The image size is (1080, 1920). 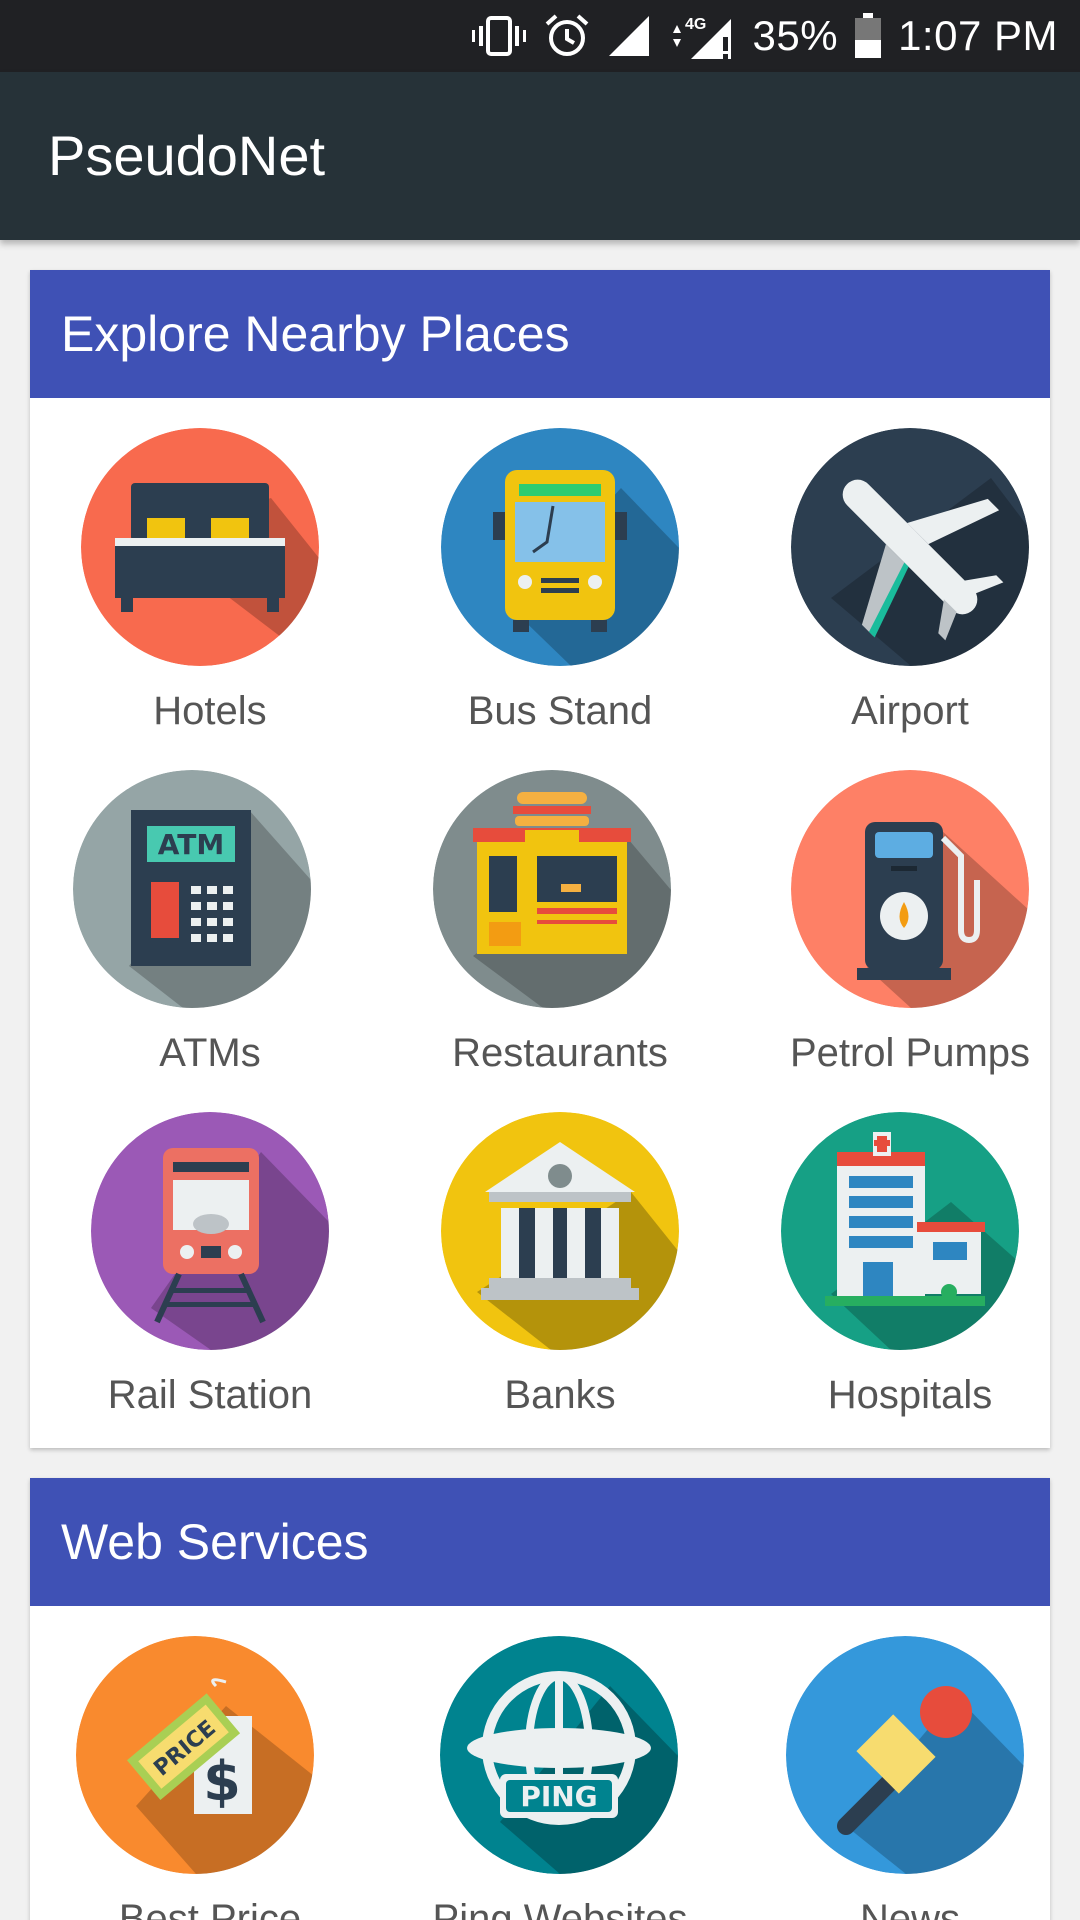 What do you see at coordinates (695, 24) in the screenshot?
I see `svg-text: 4G` at bounding box center [695, 24].